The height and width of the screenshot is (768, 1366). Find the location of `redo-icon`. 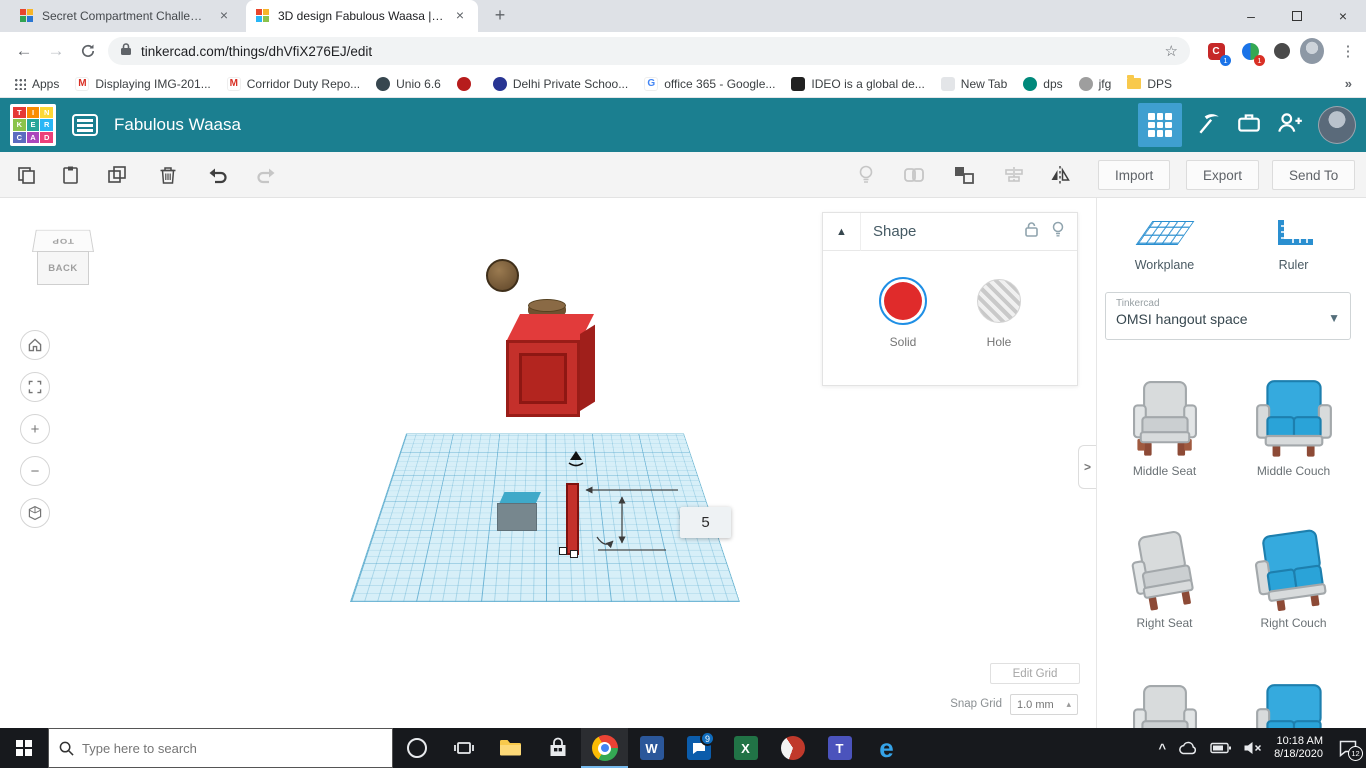

redo-icon is located at coordinates (266, 175).